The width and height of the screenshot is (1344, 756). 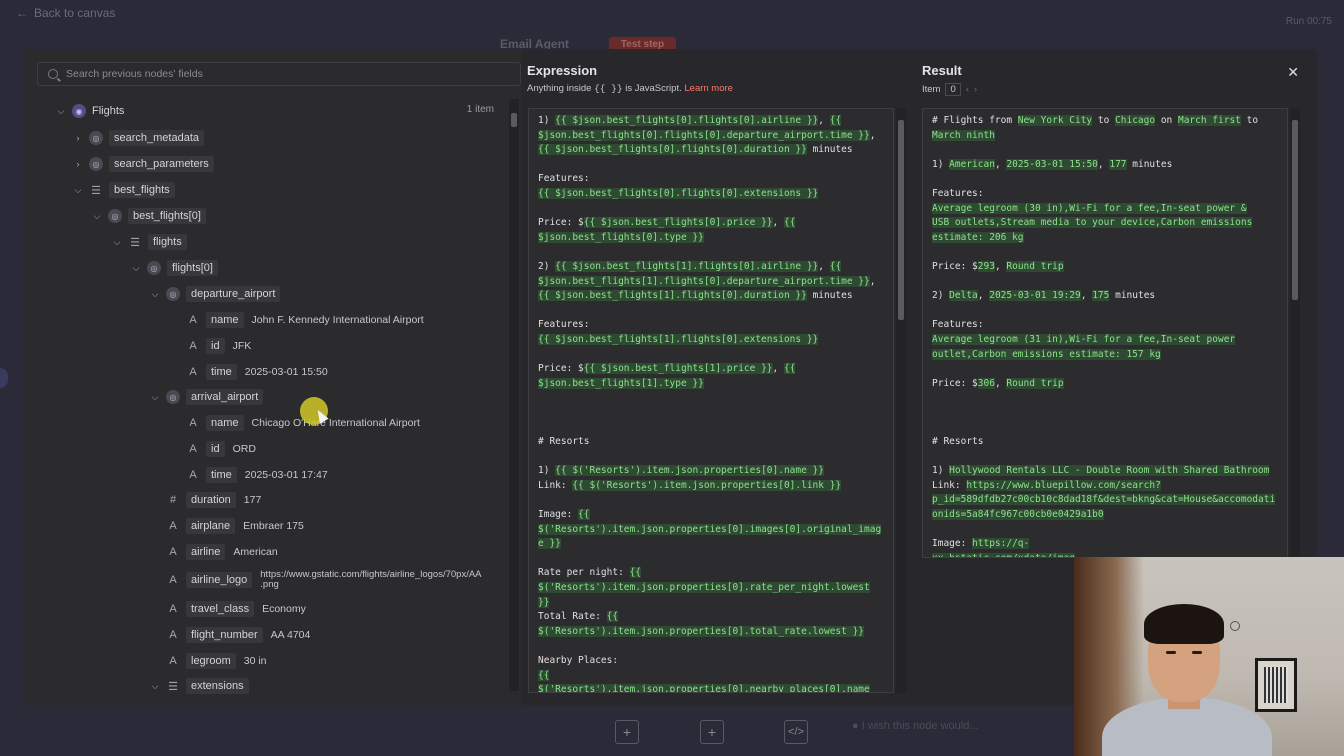 I want to click on code-line: Price: $306, Round trip, so click(x=1105, y=384).